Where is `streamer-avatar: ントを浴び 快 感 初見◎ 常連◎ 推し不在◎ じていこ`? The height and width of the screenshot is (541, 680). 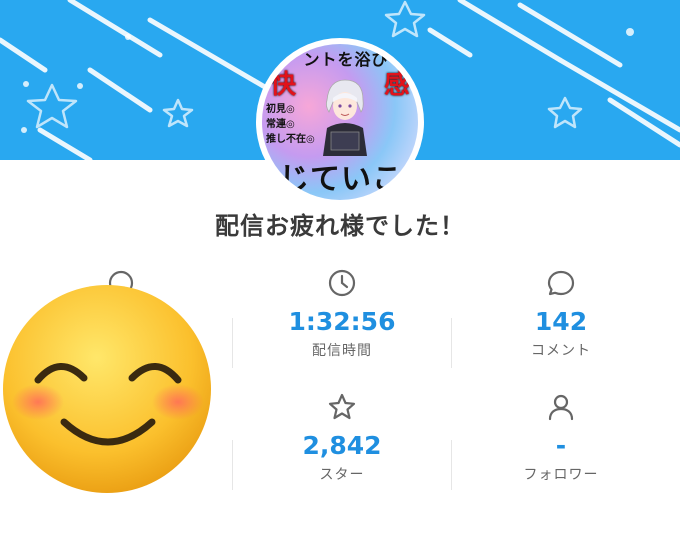 streamer-avatar: ントを浴び 快 感 初見◎ 常連◎ 推し不在◎ じていこ is located at coordinates (340, 122).